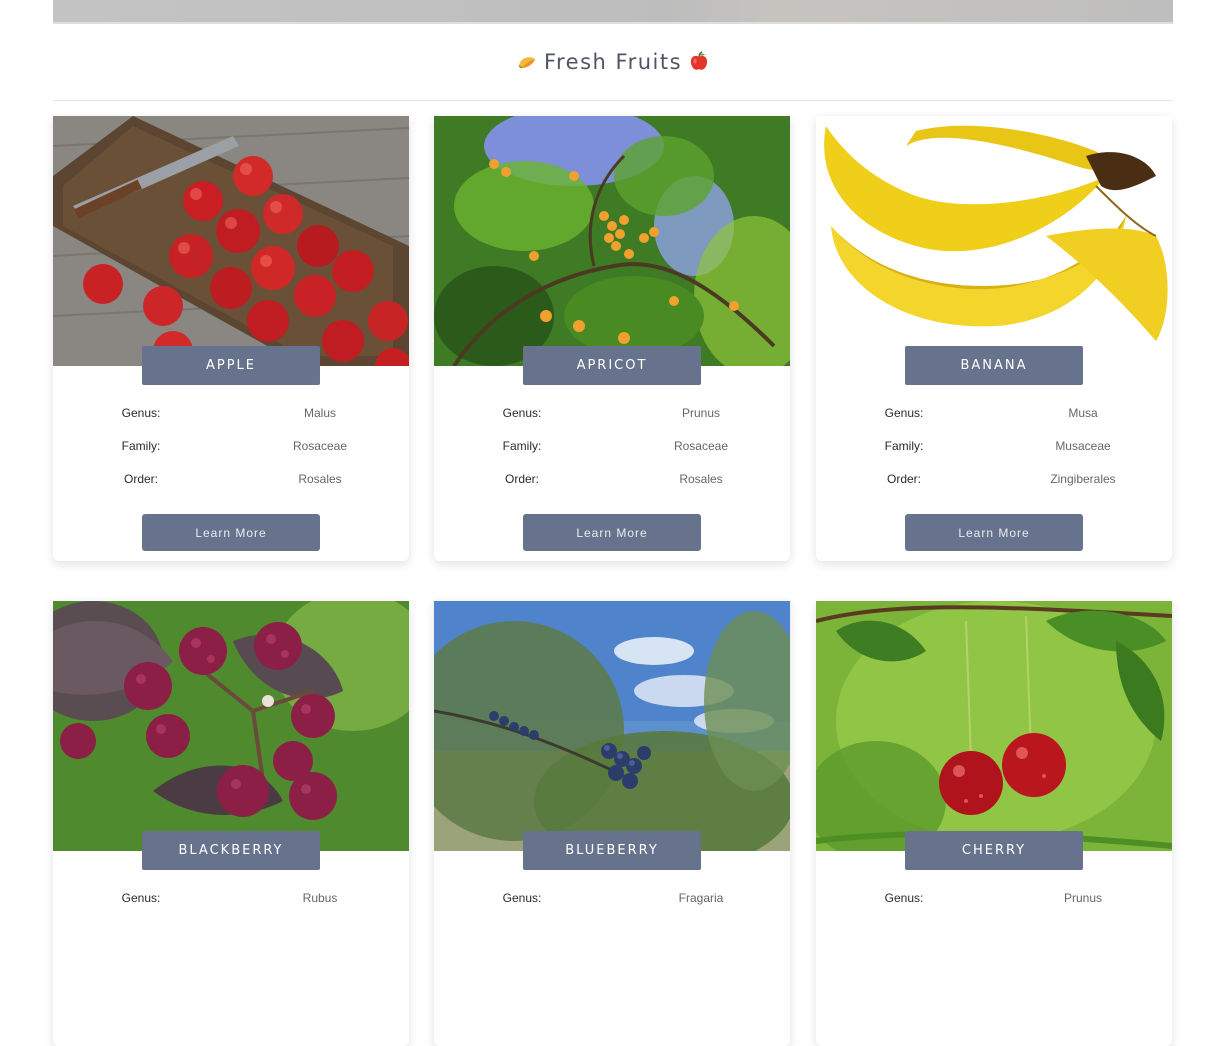 This screenshot has height=1046, width=1225. Describe the element at coordinates (1083, 446) in the screenshot. I see `family-value: Musaceae` at that location.